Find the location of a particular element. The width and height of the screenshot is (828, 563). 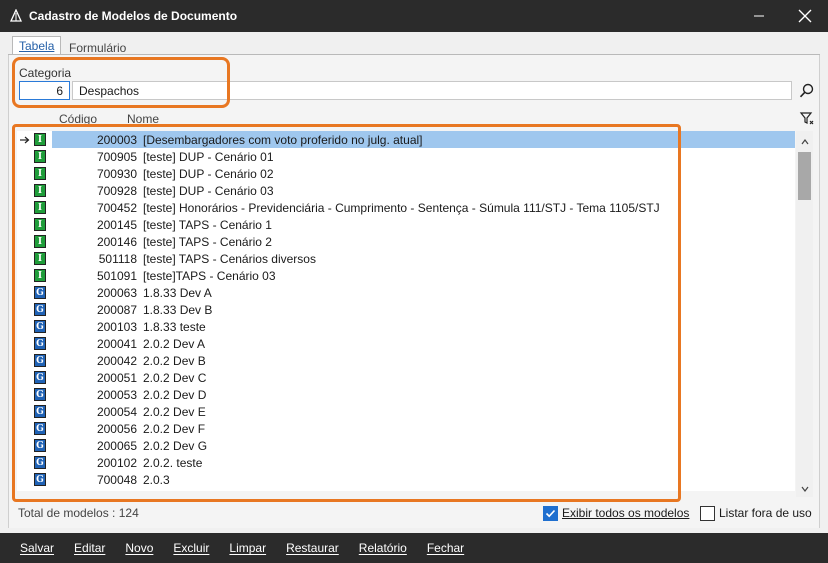

filter-icon is located at coordinates (806, 118).